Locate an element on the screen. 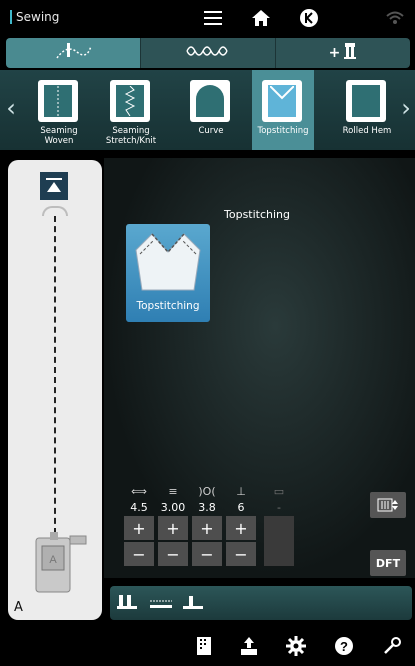 This screenshot has width=415, height=666. presser-foot-pressure-minus-button: − is located at coordinates (241, 554).